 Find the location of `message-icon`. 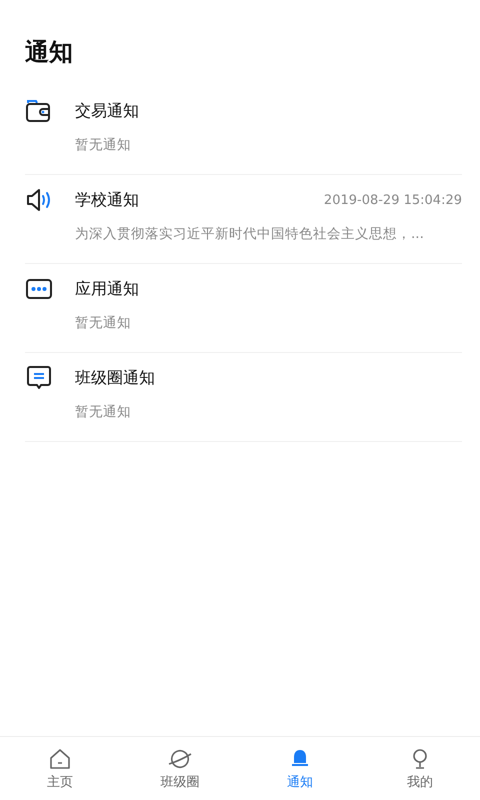

message-icon is located at coordinates (39, 378).